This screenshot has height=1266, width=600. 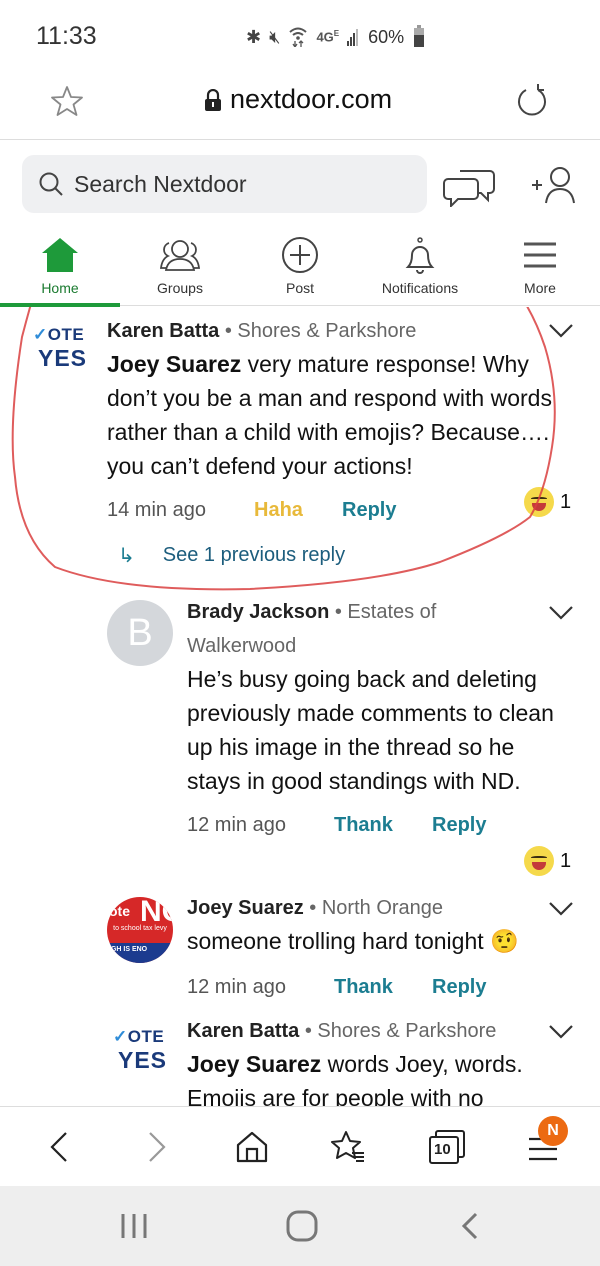 I want to click on url-field: nextdoor.com, so click(x=298, y=99).